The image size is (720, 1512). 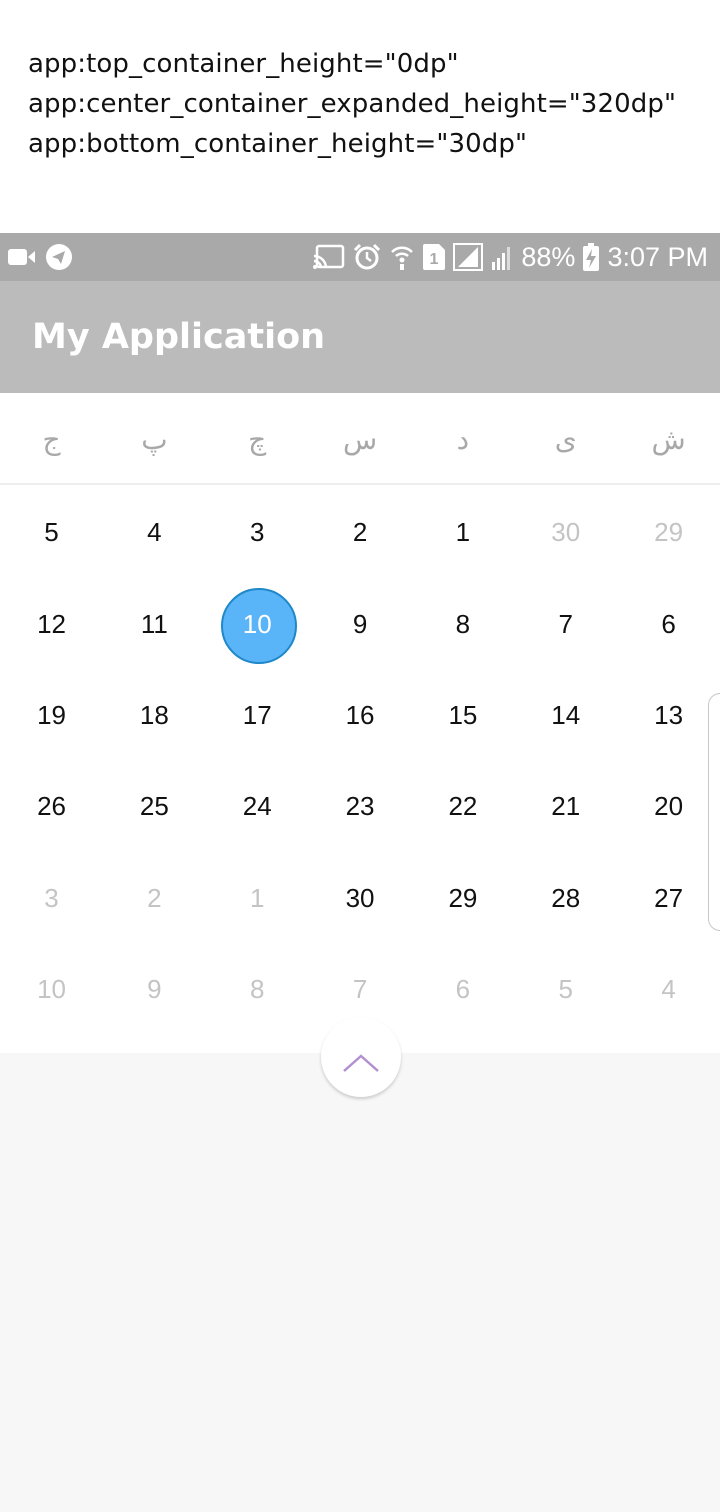 I want to click on battery-charging-icon, so click(x=591, y=257).